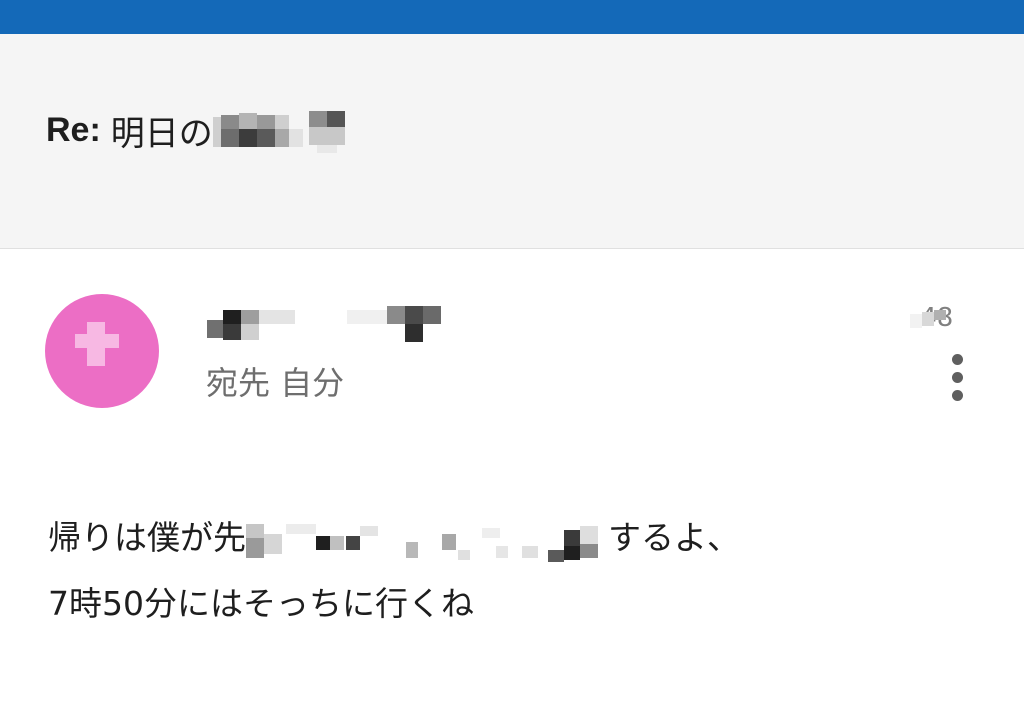  I want to click on subject-prefix: Re:, so click(73, 130).